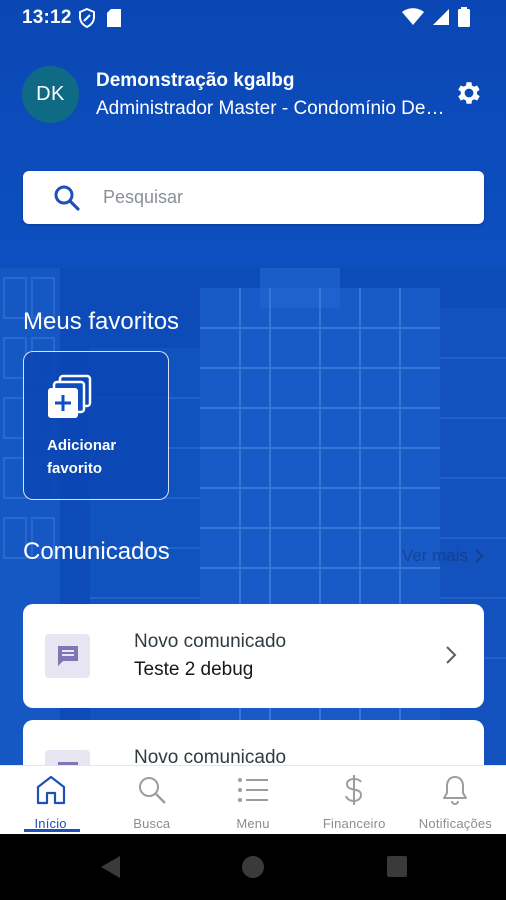  What do you see at coordinates (434, 555) in the screenshot?
I see `see-more-label: Ver mais` at bounding box center [434, 555].